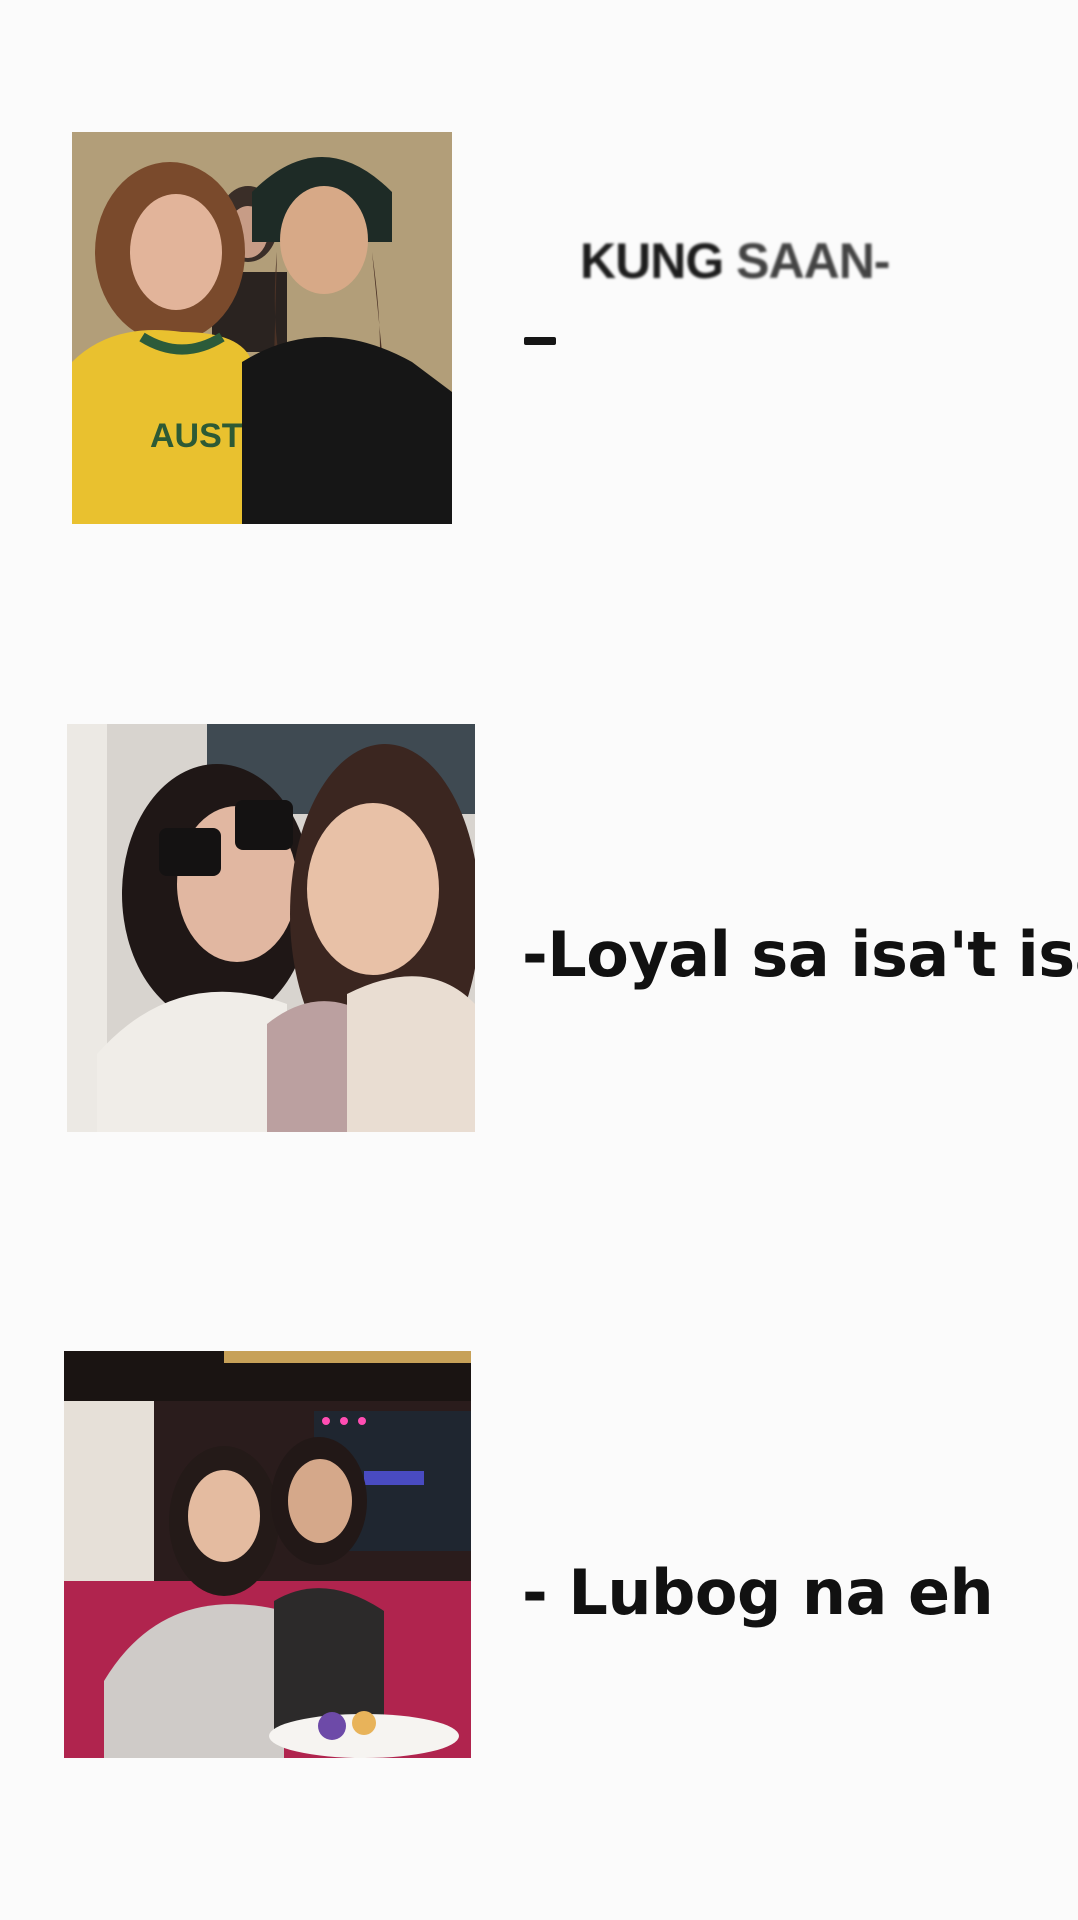  I want to click on header-title: KUNG SAAN-, so click(735, 261).